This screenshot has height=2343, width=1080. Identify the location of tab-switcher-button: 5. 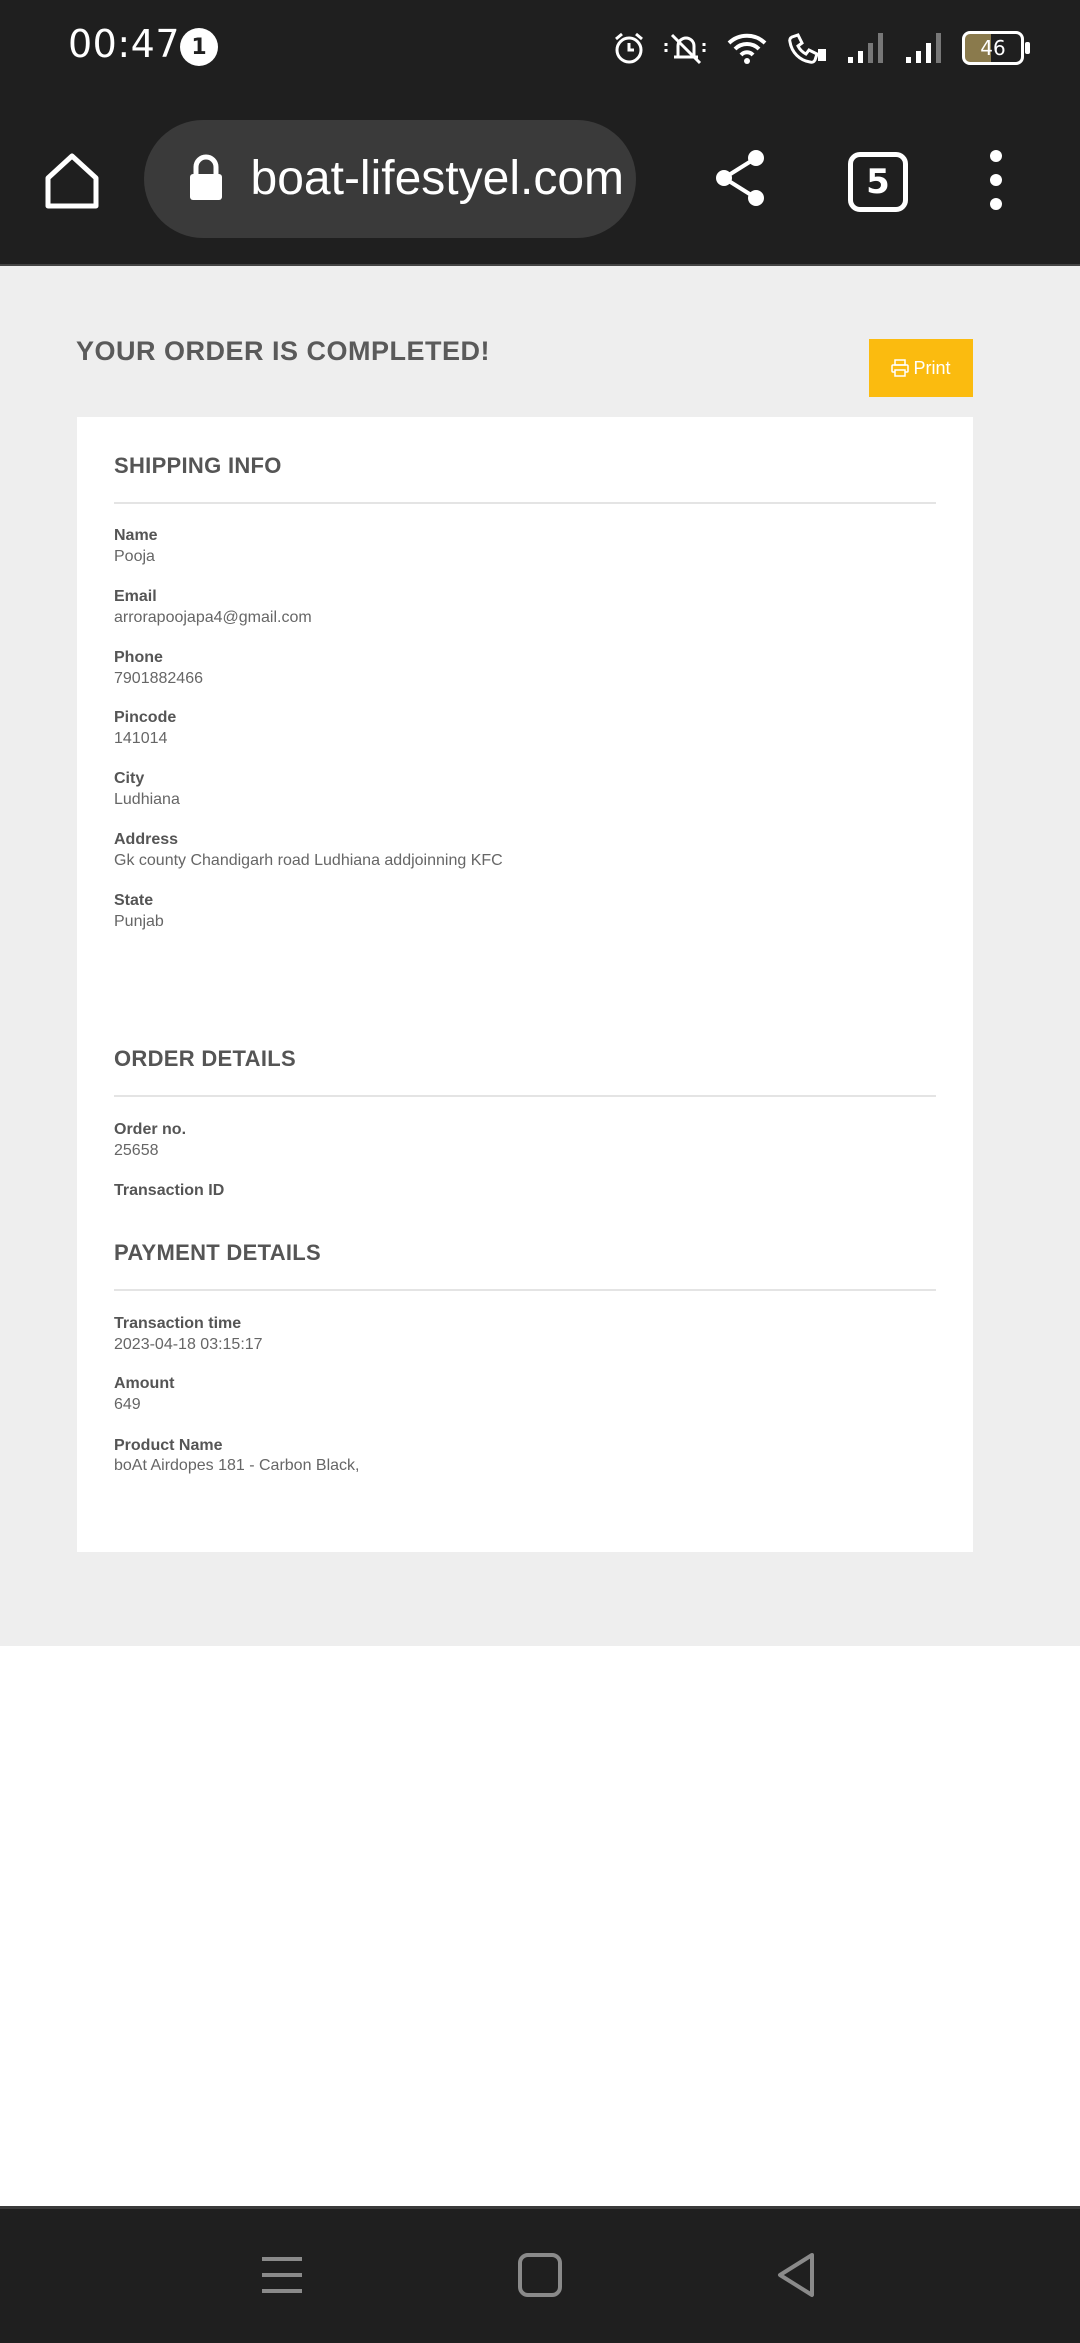
(878, 182).